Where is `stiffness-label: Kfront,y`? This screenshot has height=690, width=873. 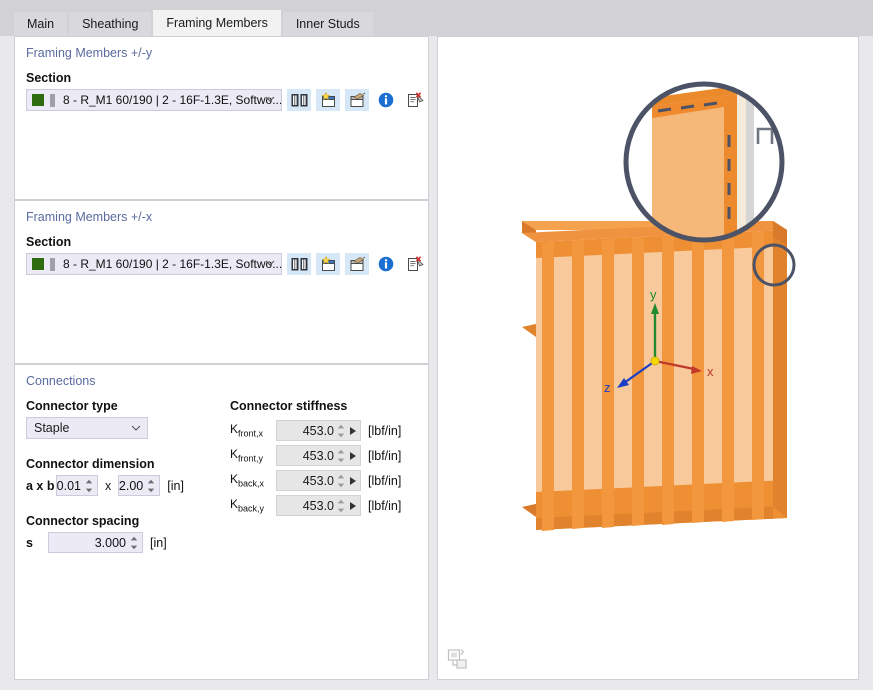 stiffness-label: Kfront,y is located at coordinates (253, 455).